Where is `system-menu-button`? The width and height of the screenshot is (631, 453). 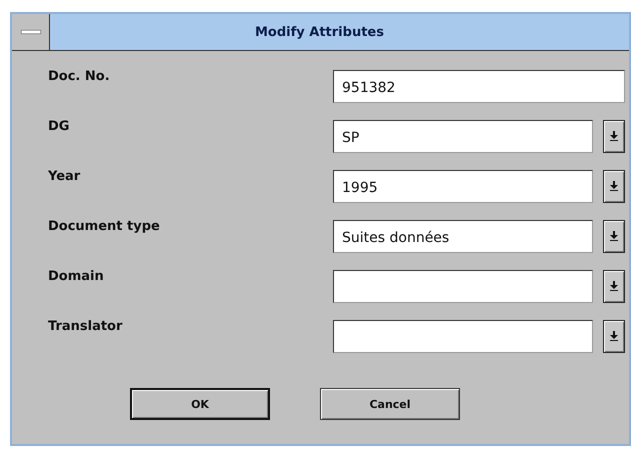
system-menu-button is located at coordinates (31, 32).